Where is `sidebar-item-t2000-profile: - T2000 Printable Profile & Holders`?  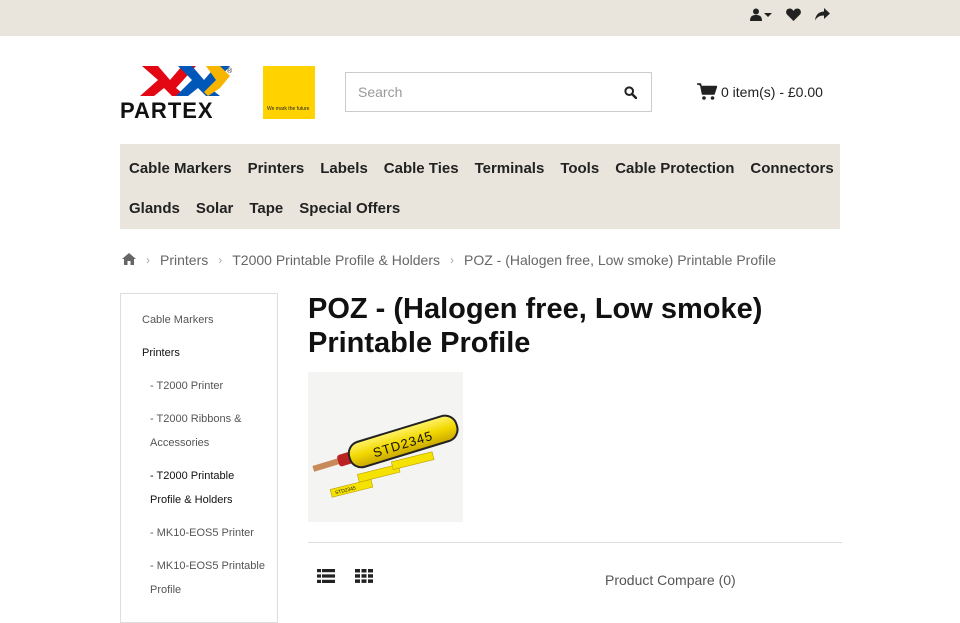
sidebar-item-t2000-profile: - T2000 Printable Profile & Holders is located at coordinates (204, 488).